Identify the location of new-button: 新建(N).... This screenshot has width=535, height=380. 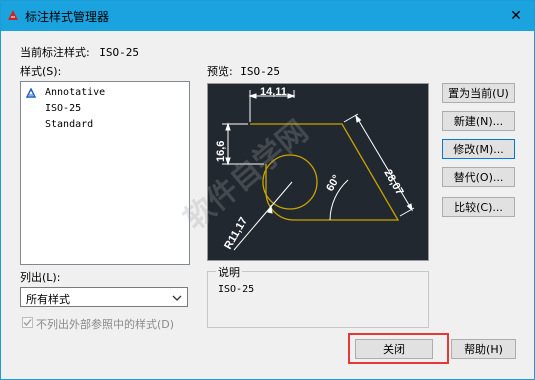
(478, 121).